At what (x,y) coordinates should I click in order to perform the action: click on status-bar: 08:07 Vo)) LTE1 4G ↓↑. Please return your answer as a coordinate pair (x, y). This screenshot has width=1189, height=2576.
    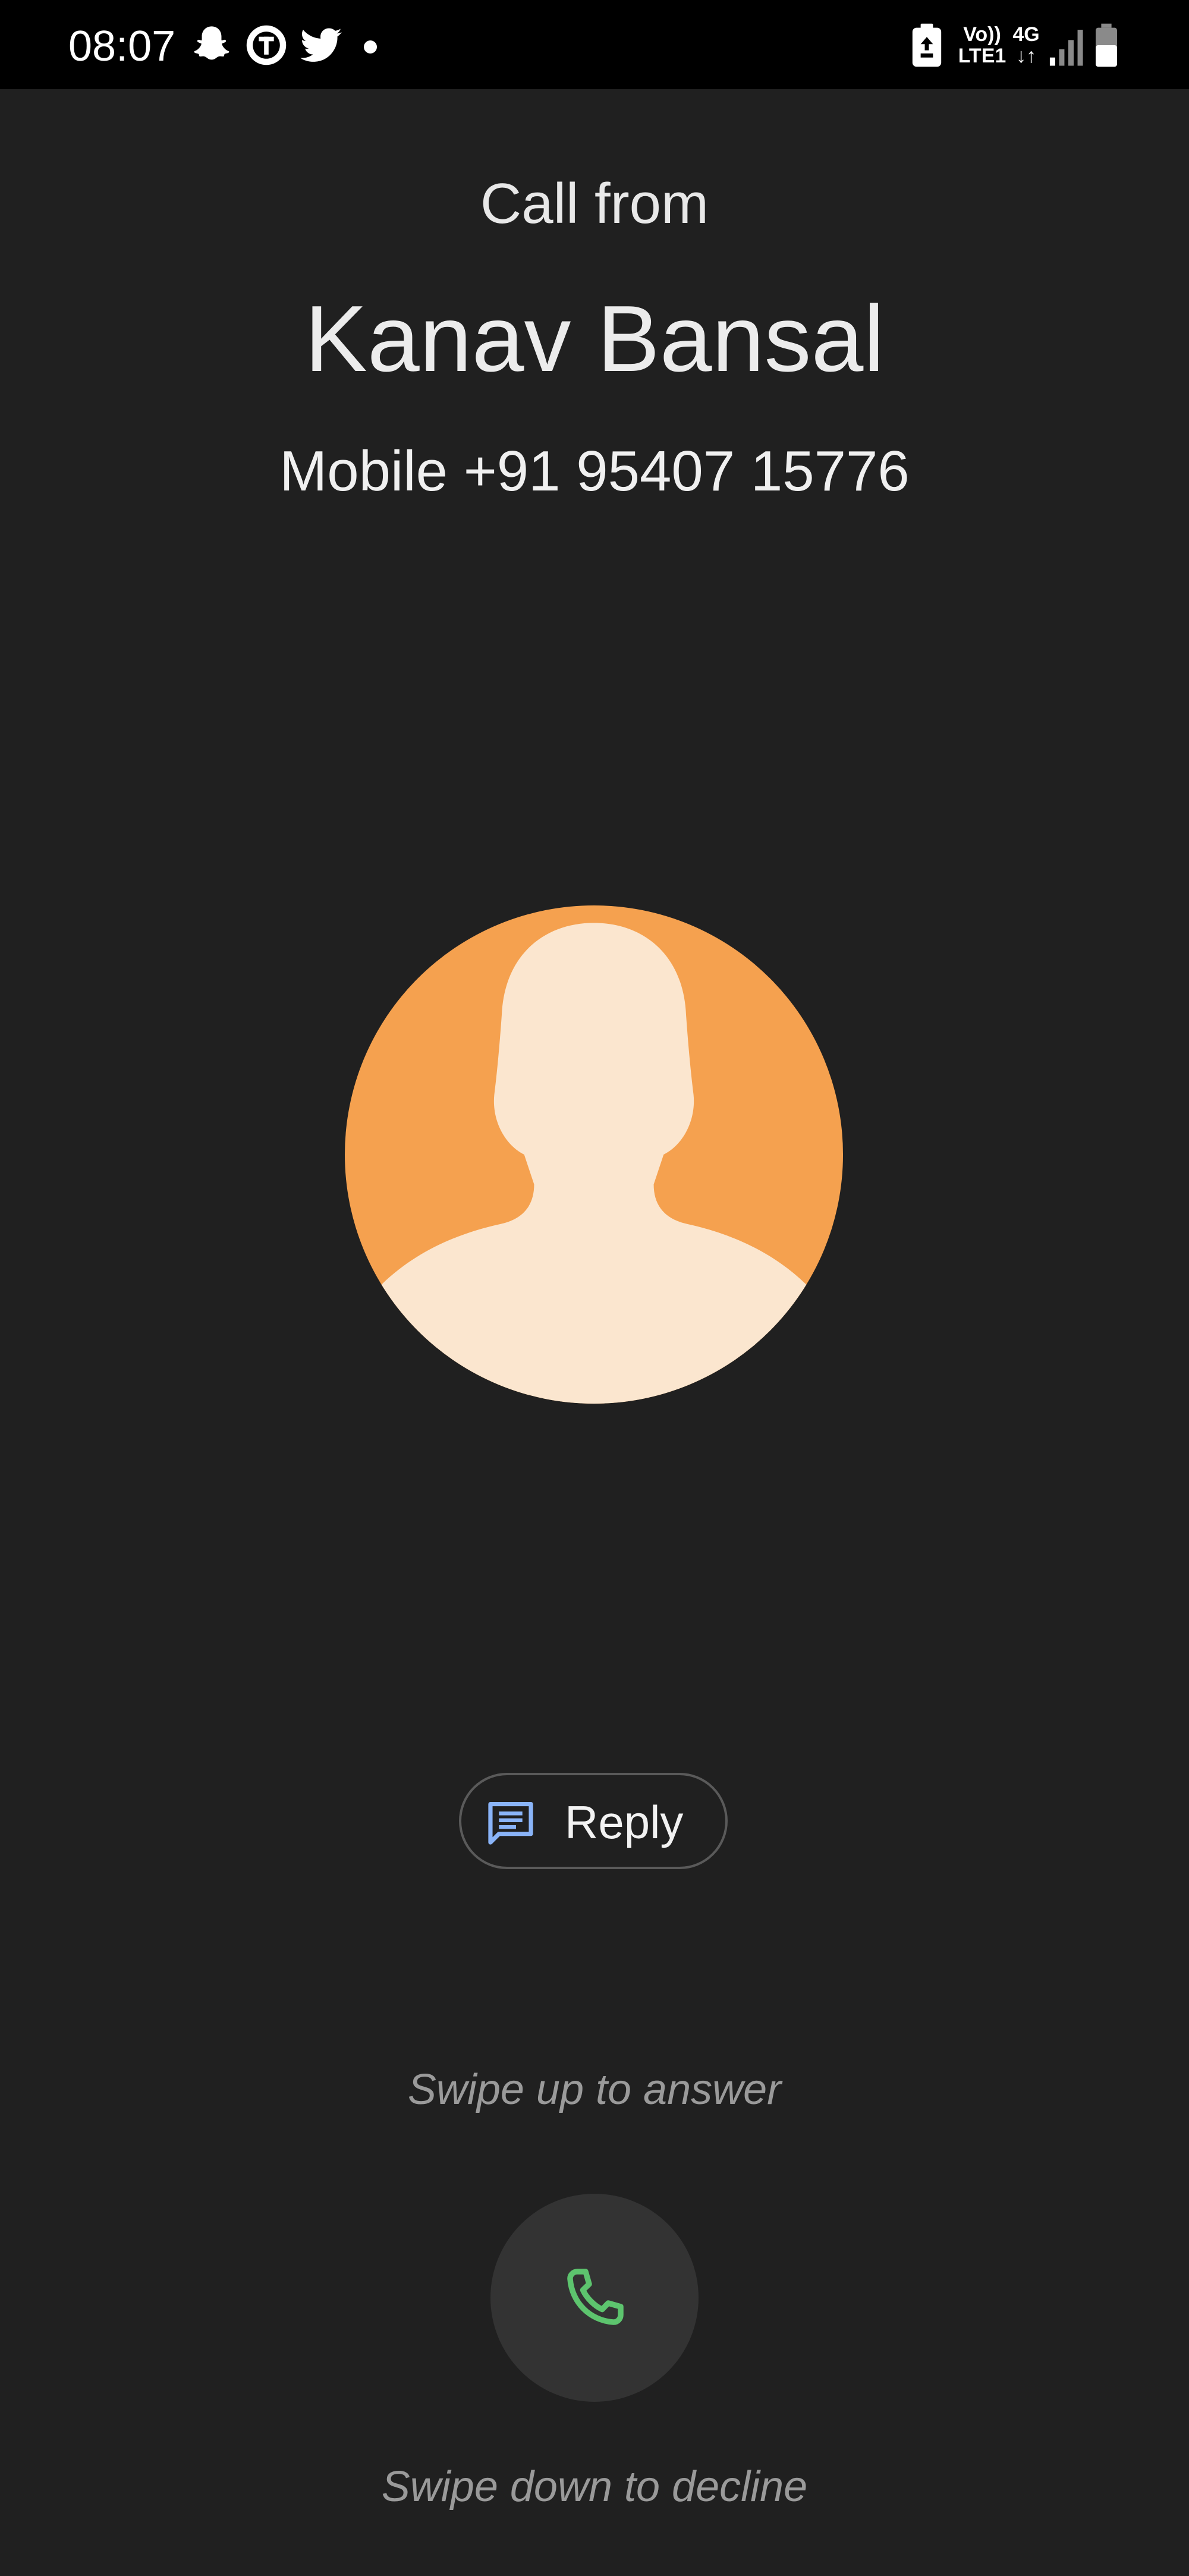
    Looking at the image, I should click on (594, 44).